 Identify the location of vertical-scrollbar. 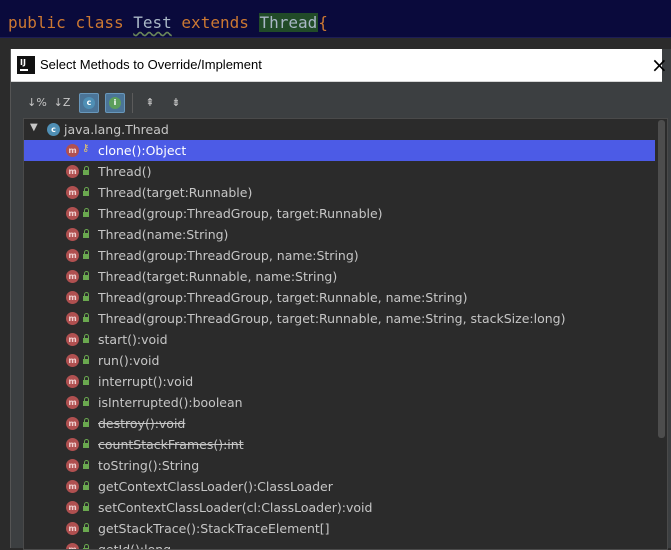
(661, 334).